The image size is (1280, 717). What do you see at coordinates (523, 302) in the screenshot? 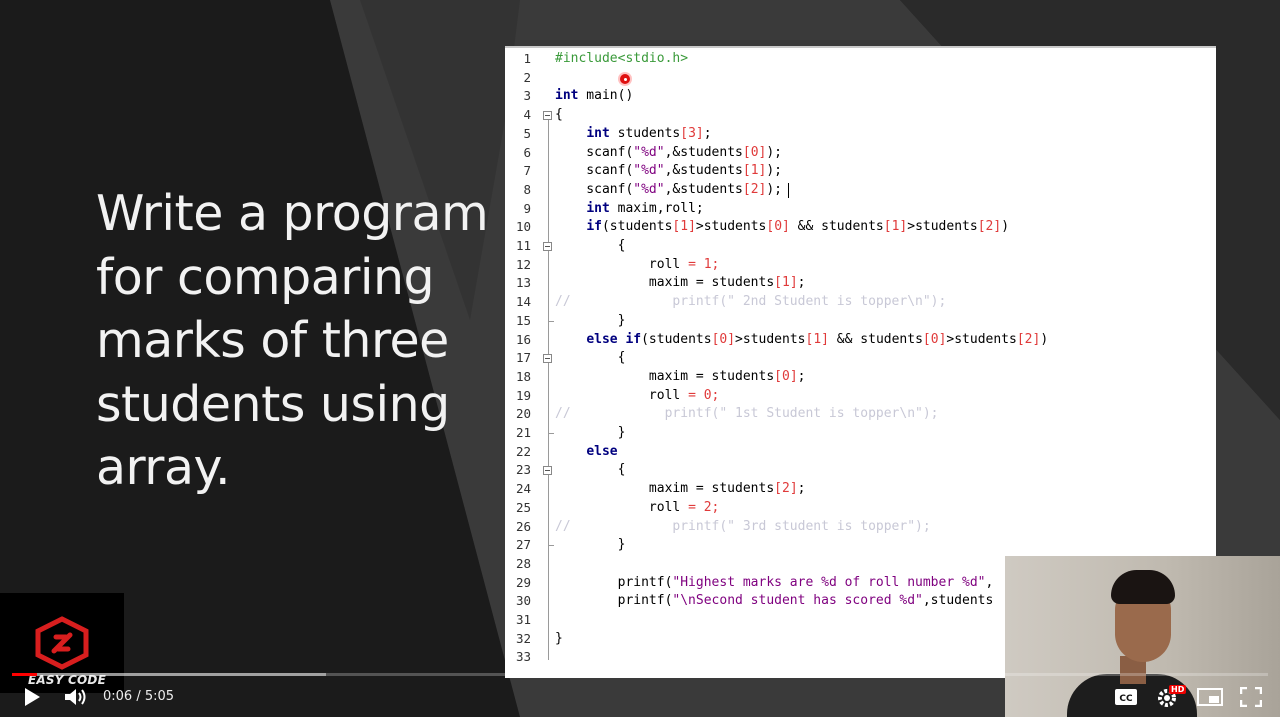
I see `line-number: 14` at bounding box center [523, 302].